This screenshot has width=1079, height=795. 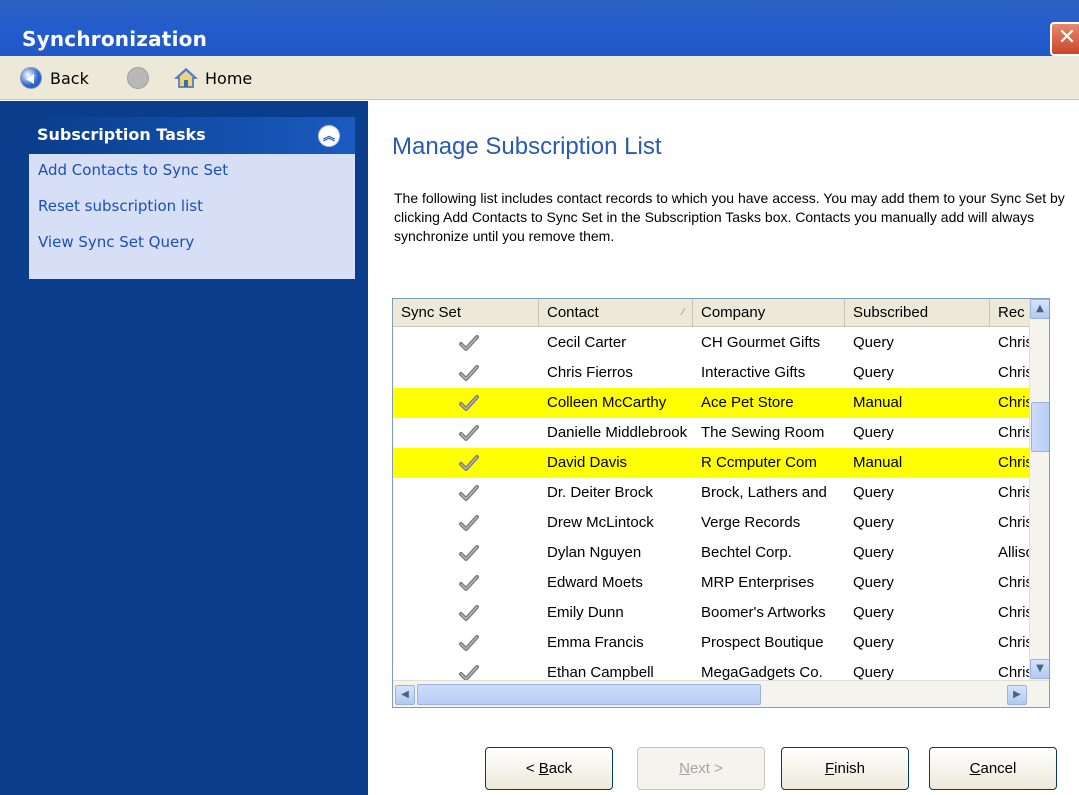 What do you see at coordinates (527, 146) in the screenshot?
I see `page-title: Manage Subscription List` at bounding box center [527, 146].